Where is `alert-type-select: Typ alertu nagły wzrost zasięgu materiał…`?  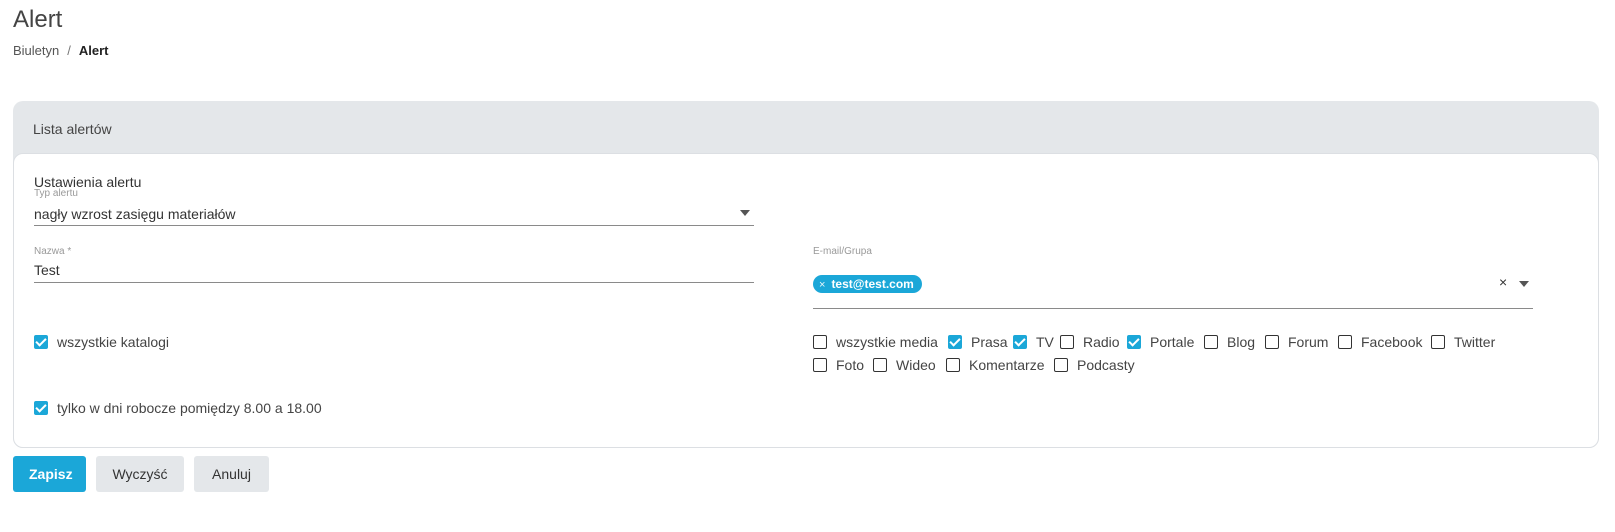 alert-type-select: Typ alertu nagły wzrost zasięgu materiał… is located at coordinates (394, 207).